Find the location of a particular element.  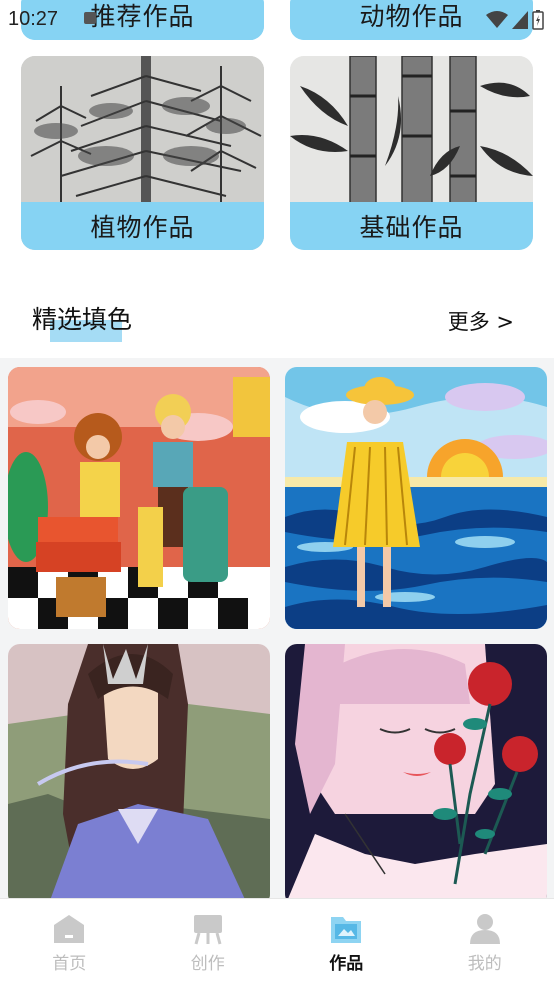

nav-label: 作品 is located at coordinates (346, 964).